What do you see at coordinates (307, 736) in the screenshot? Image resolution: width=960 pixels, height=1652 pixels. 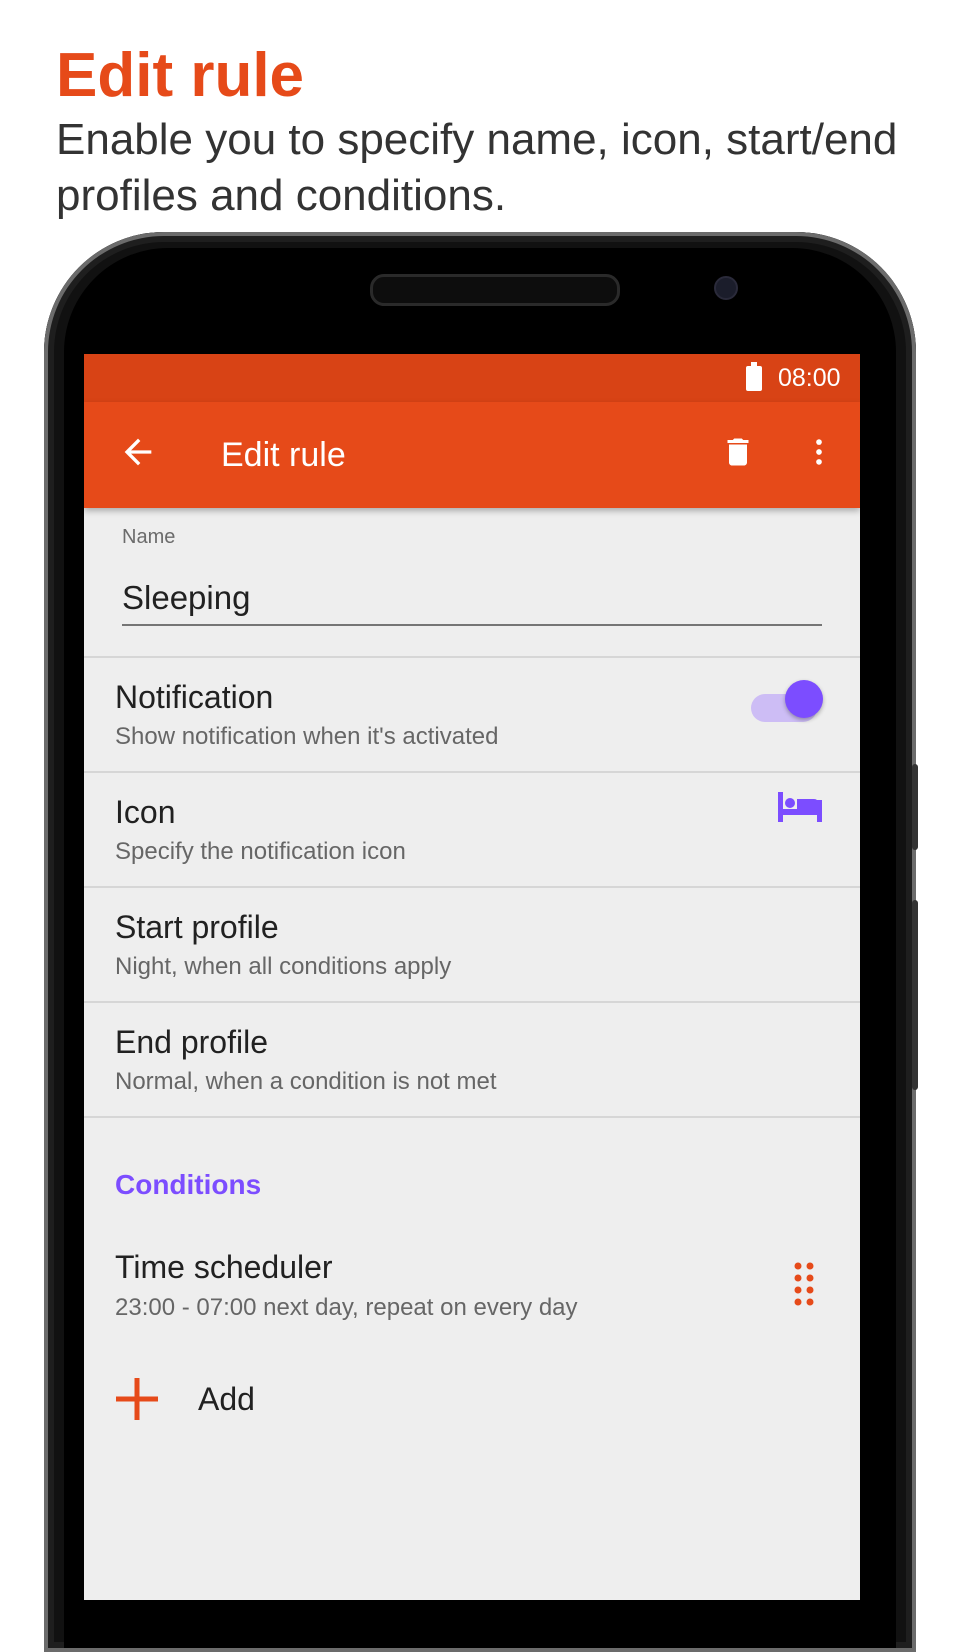 I see `notification-subtitle: Show notification when it's activated` at bounding box center [307, 736].